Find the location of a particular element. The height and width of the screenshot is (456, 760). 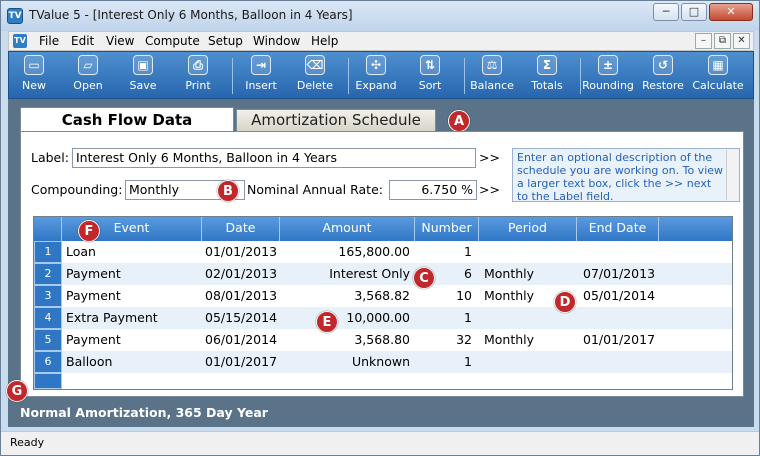

cell-date: 02/01/2013 is located at coordinates (241, 273).